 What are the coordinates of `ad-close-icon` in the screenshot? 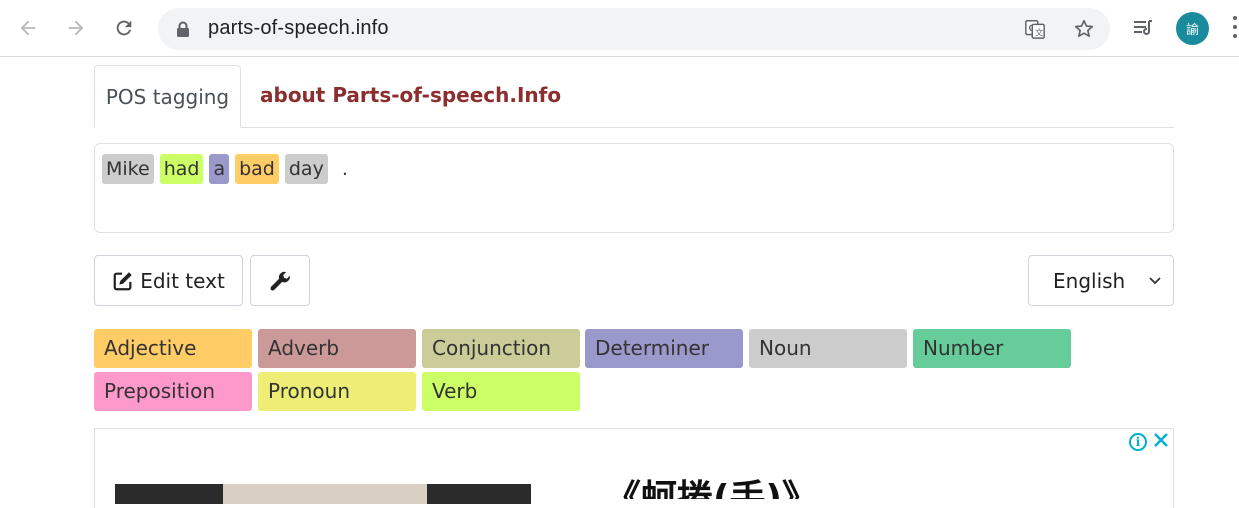 It's located at (1161, 440).